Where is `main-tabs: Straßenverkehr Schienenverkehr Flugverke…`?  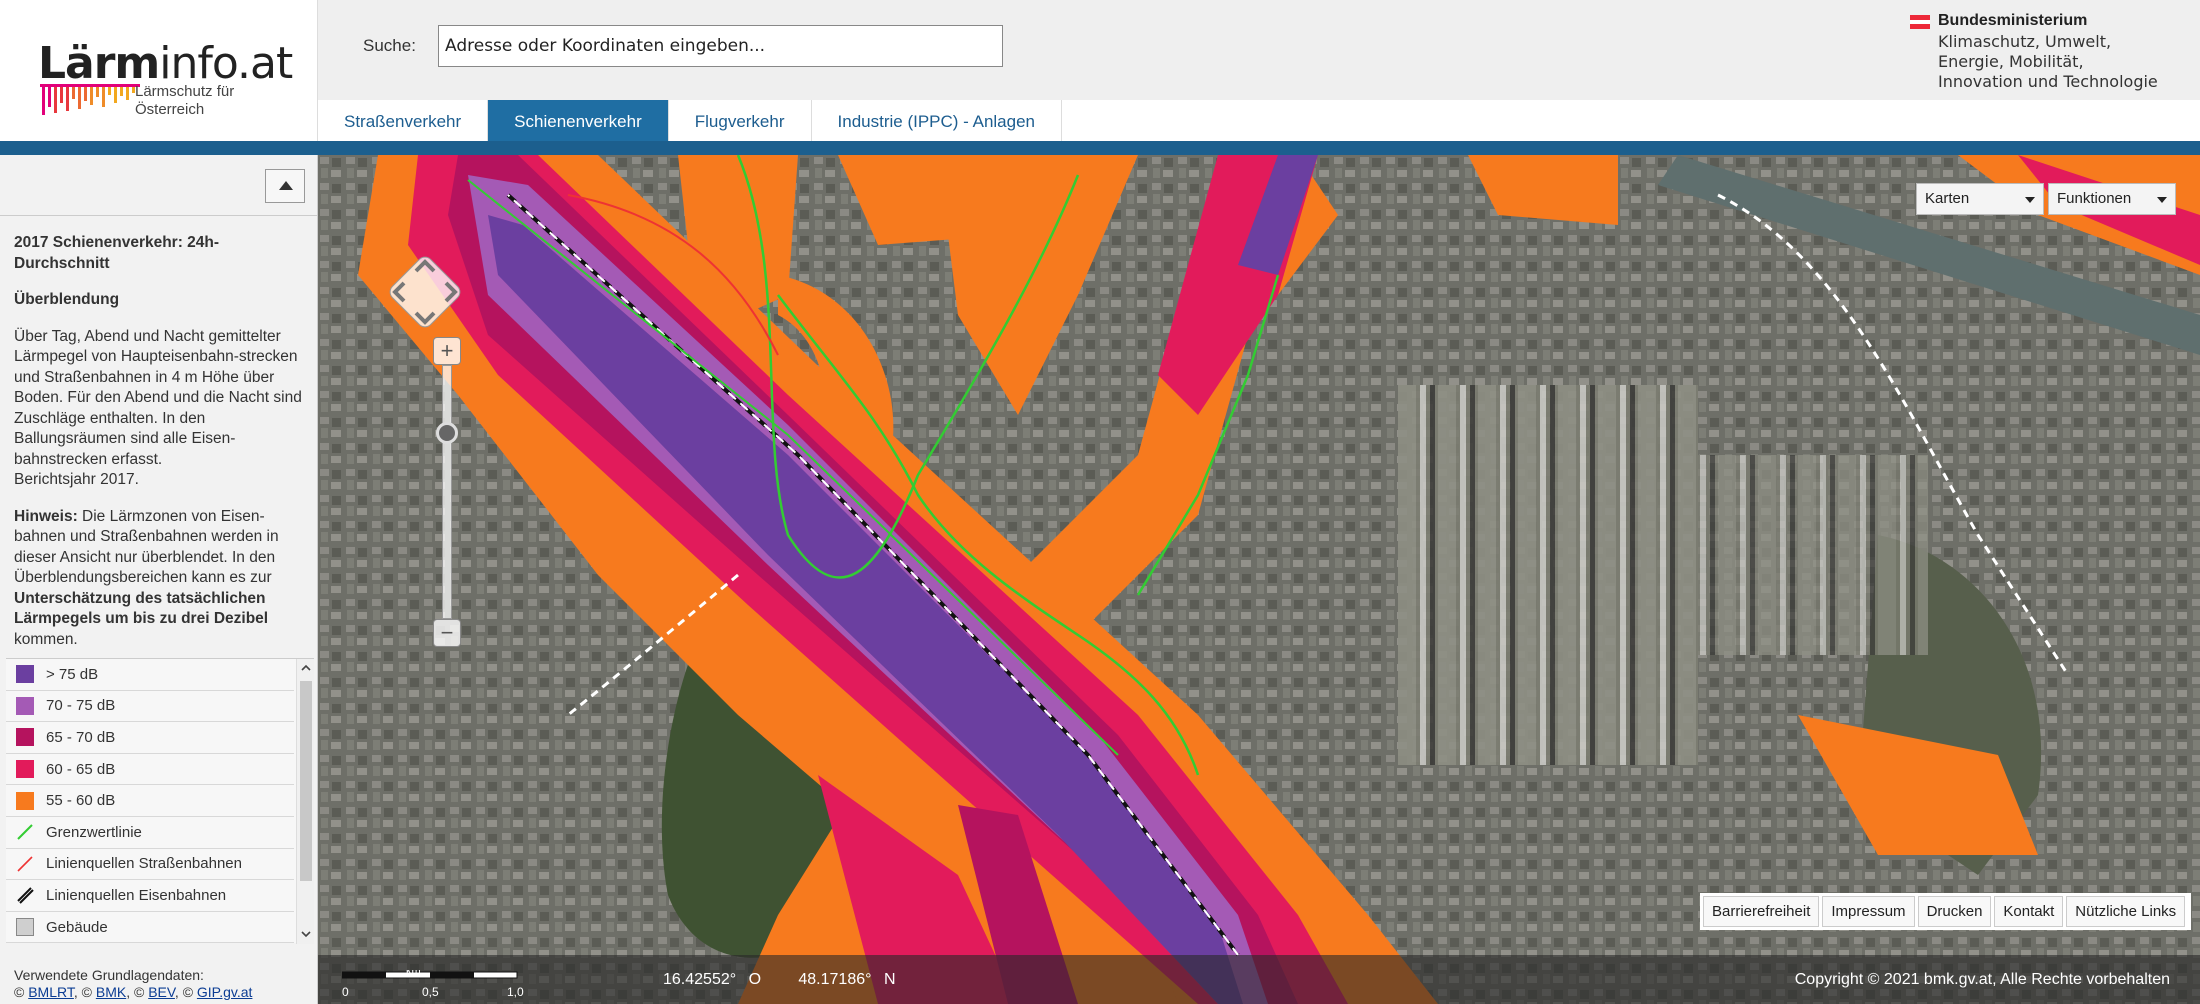
main-tabs: Straßenverkehr Schienenverkehr Flugverke… is located at coordinates (690, 120).